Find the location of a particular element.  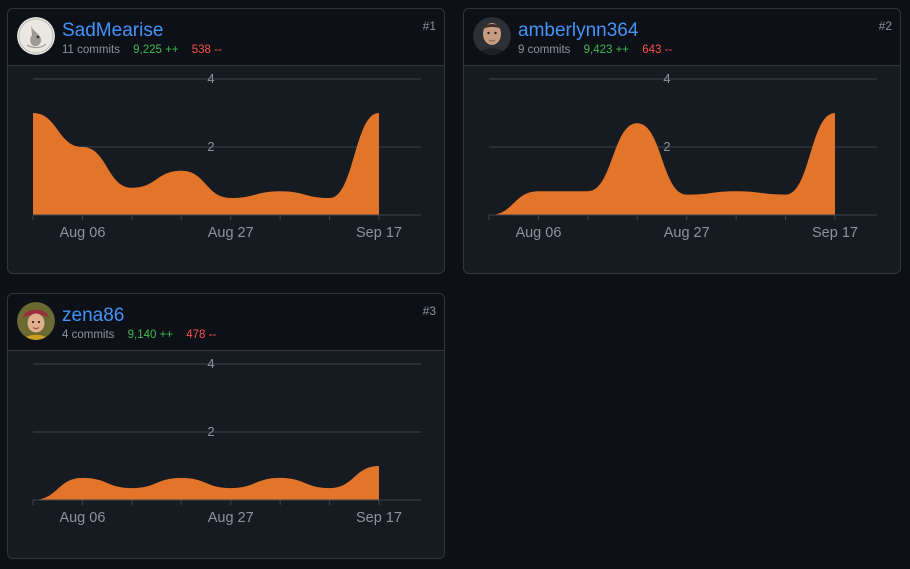

deletions-count: 538 -- is located at coordinates (206, 50).